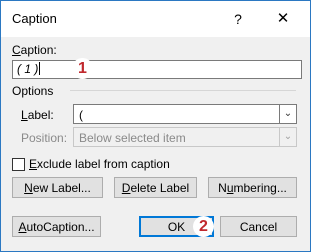 This screenshot has height=252, width=320. Describe the element at coordinates (37, 115) in the screenshot. I see `label-field-label: Label:` at that location.